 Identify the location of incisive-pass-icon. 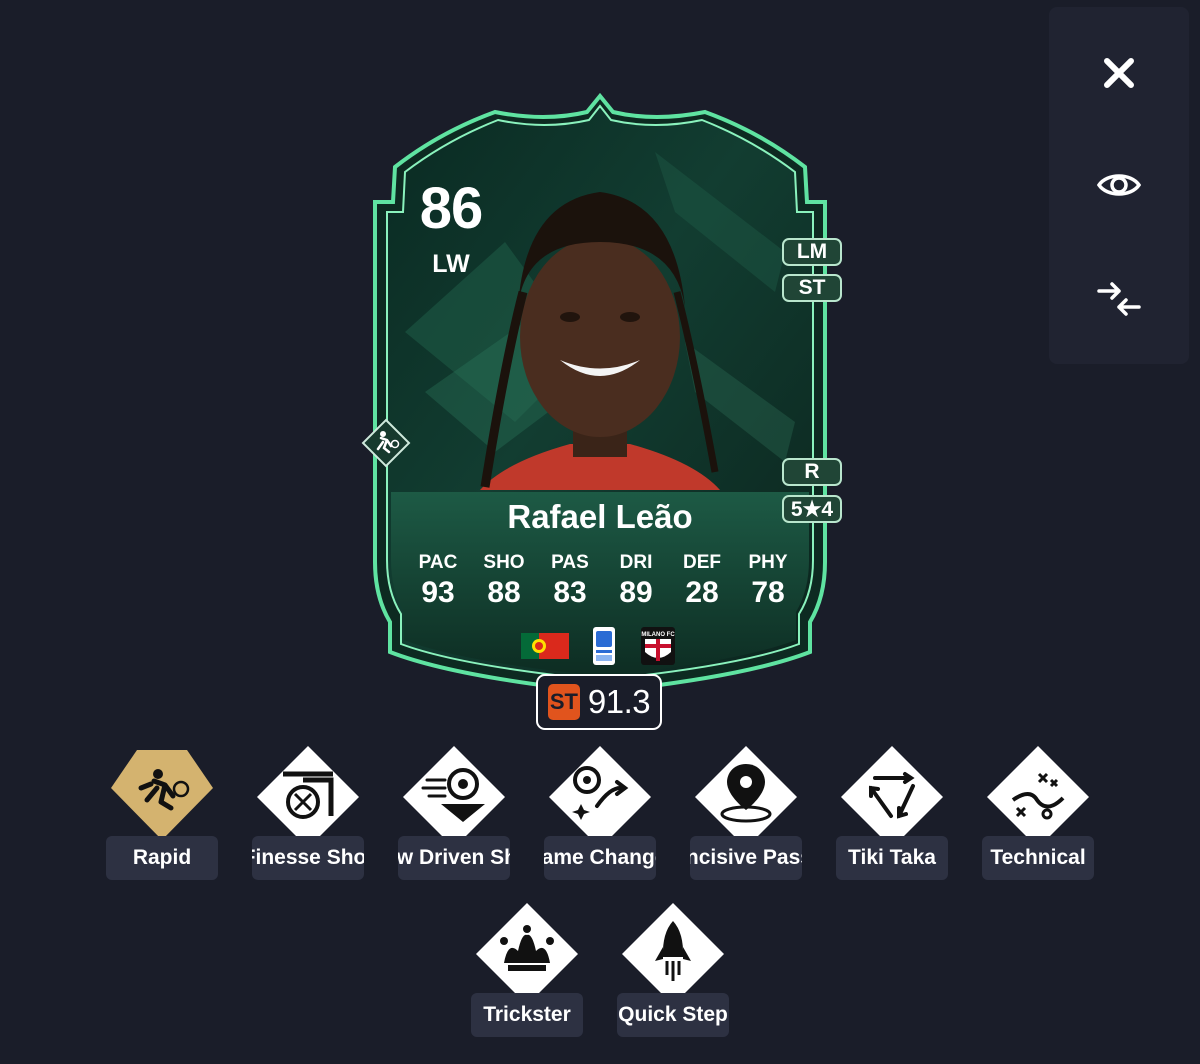
(746, 797).